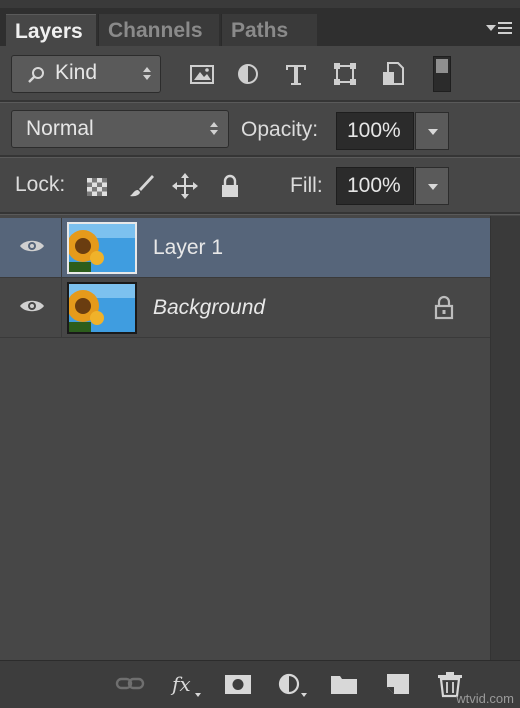 This screenshot has width=520, height=708. Describe the element at coordinates (280, 129) in the screenshot. I see `opacity-label: Opacity:` at that location.